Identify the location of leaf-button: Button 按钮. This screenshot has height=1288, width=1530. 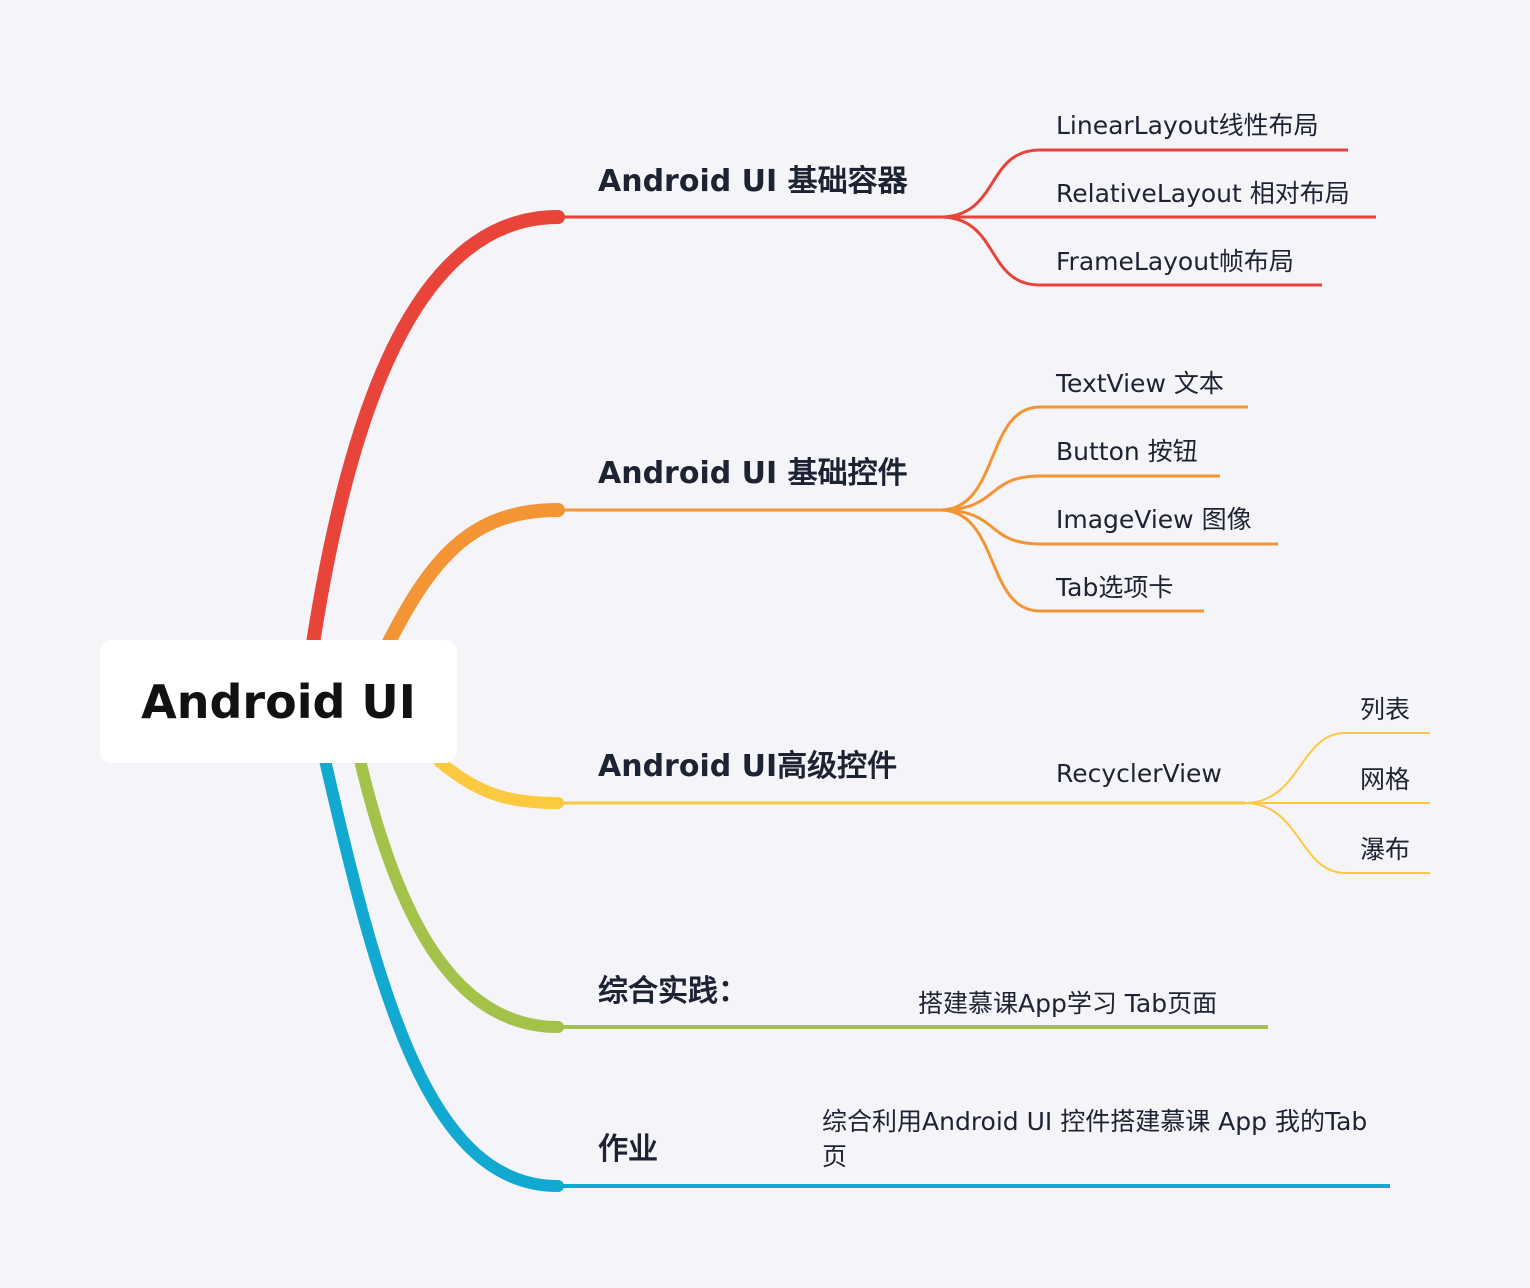
(1127, 450).